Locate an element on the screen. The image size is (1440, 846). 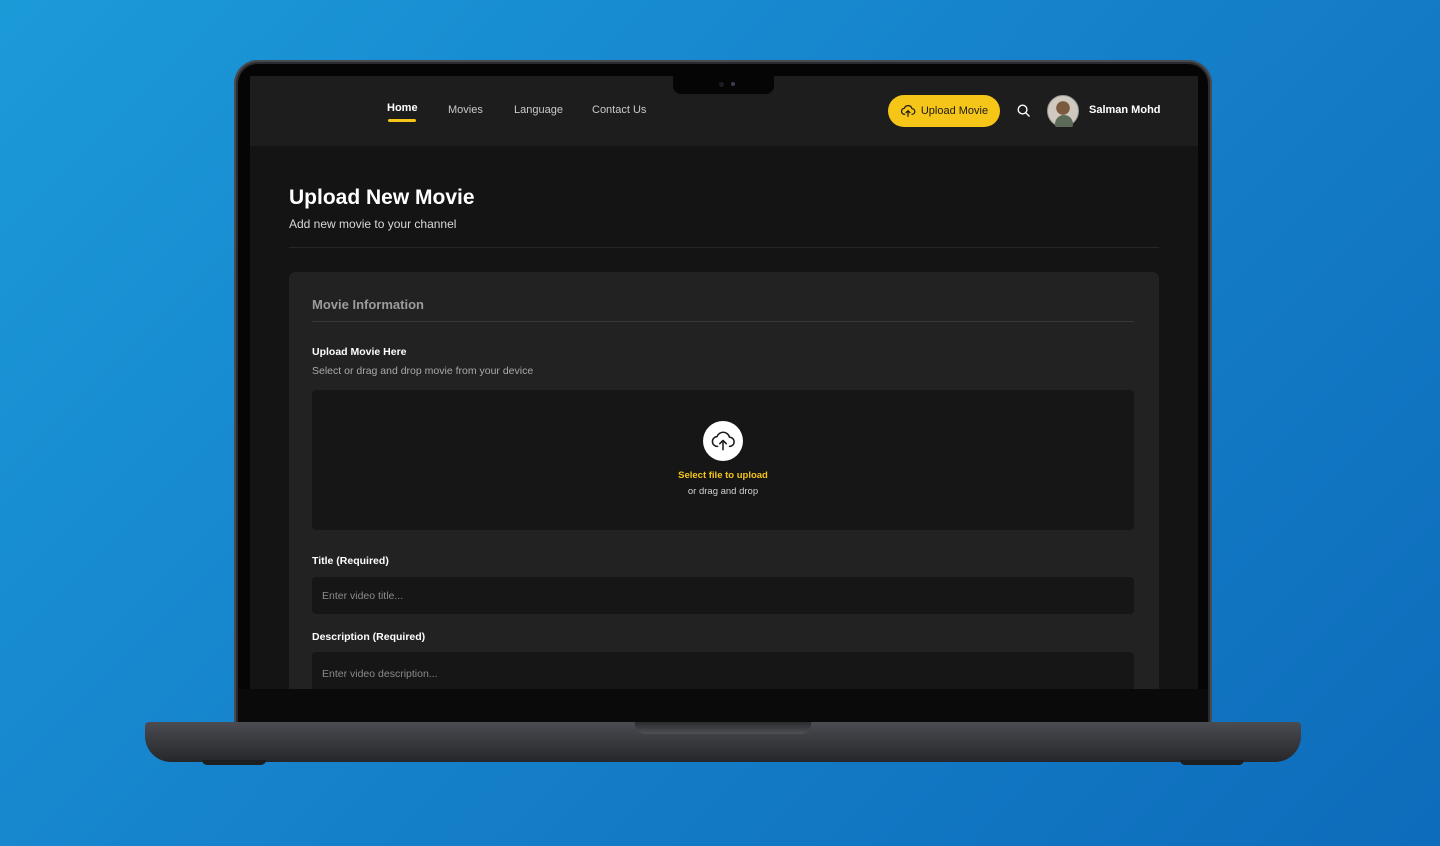
laptop-foot-left is located at coordinates (234, 762).